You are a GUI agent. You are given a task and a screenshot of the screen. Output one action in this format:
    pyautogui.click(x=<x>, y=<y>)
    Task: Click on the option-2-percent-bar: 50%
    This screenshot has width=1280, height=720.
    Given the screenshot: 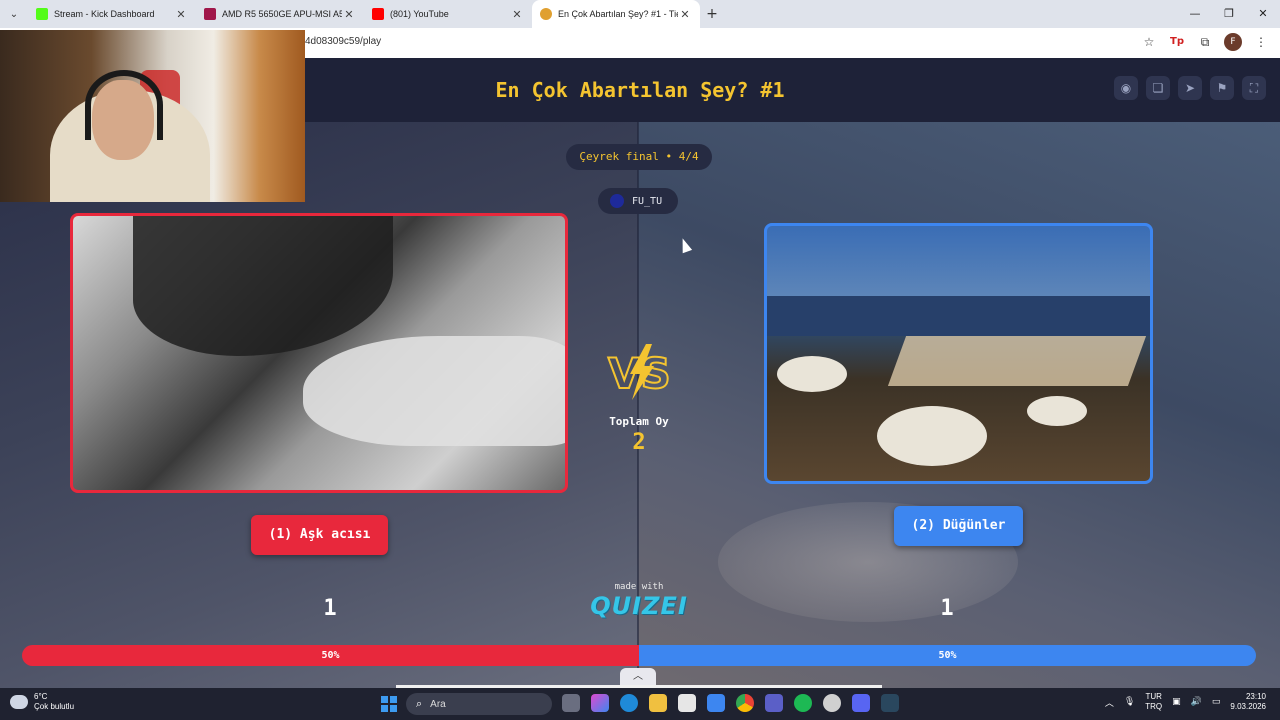 What is the action you would take?
    pyautogui.click(x=947, y=655)
    